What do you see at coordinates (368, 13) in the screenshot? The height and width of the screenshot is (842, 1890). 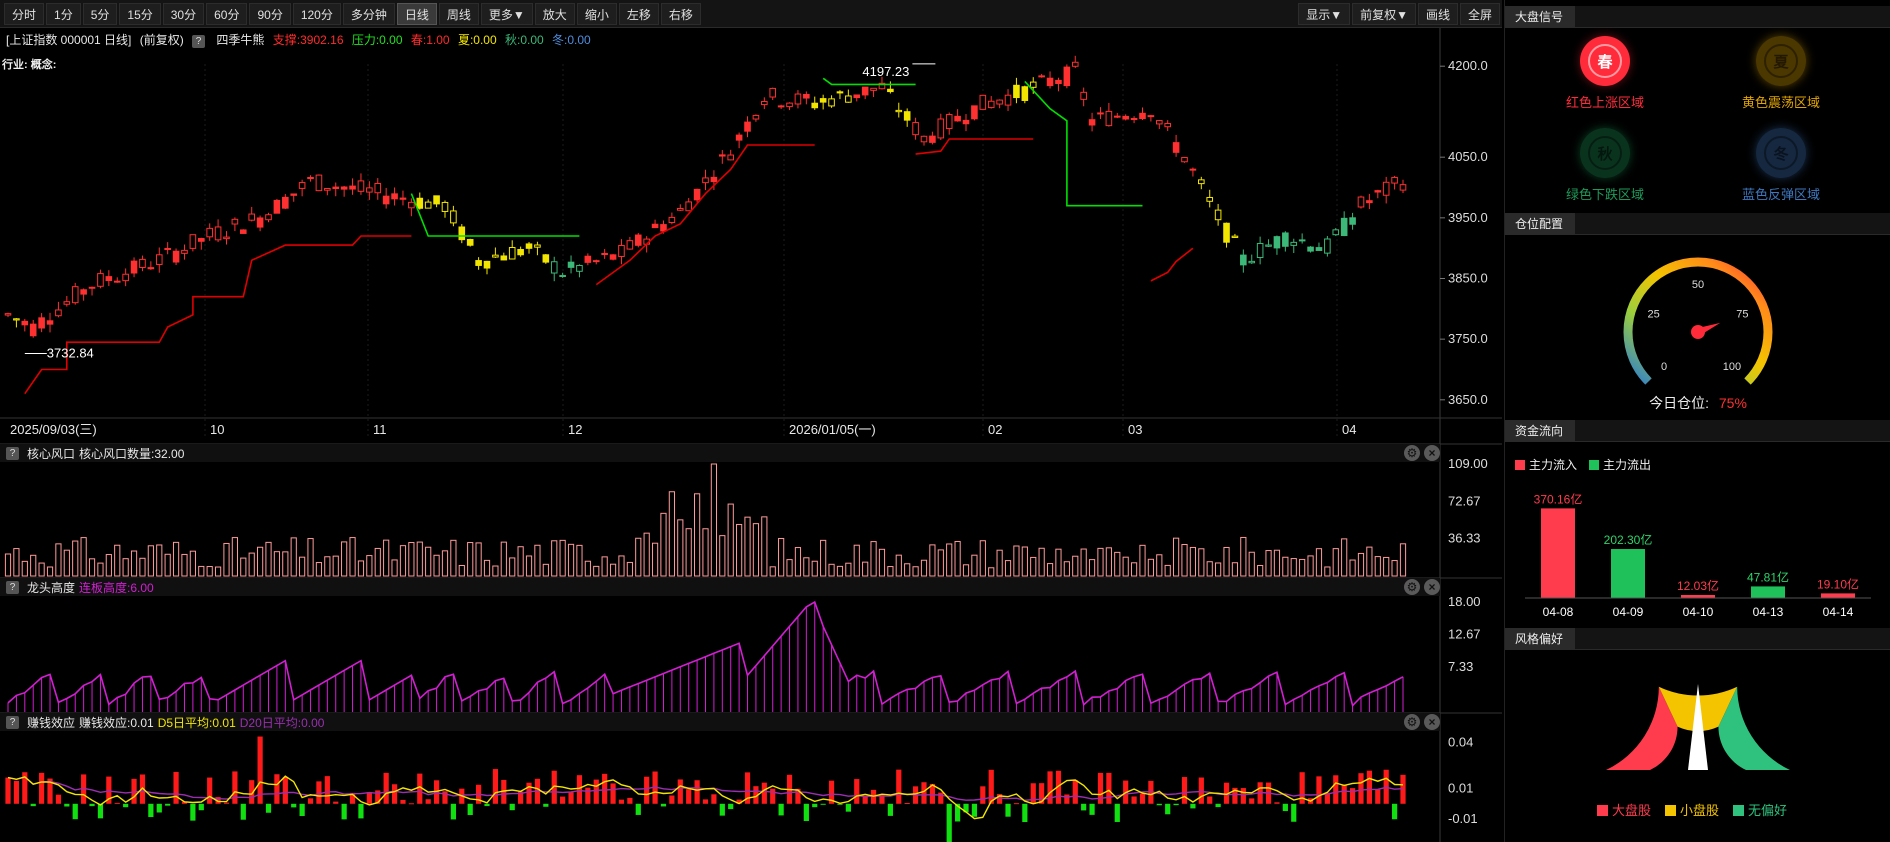 I see `period-button: 多分钟` at bounding box center [368, 13].